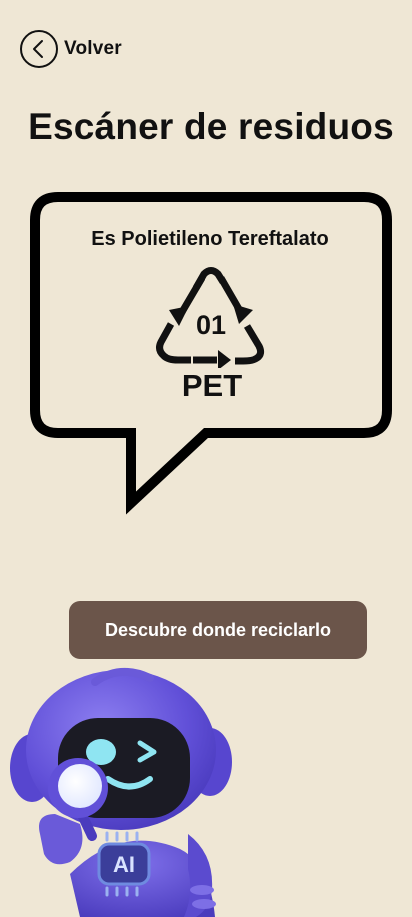  What do you see at coordinates (212, 385) in the screenshot?
I see `resin-abbreviation: PET` at bounding box center [212, 385].